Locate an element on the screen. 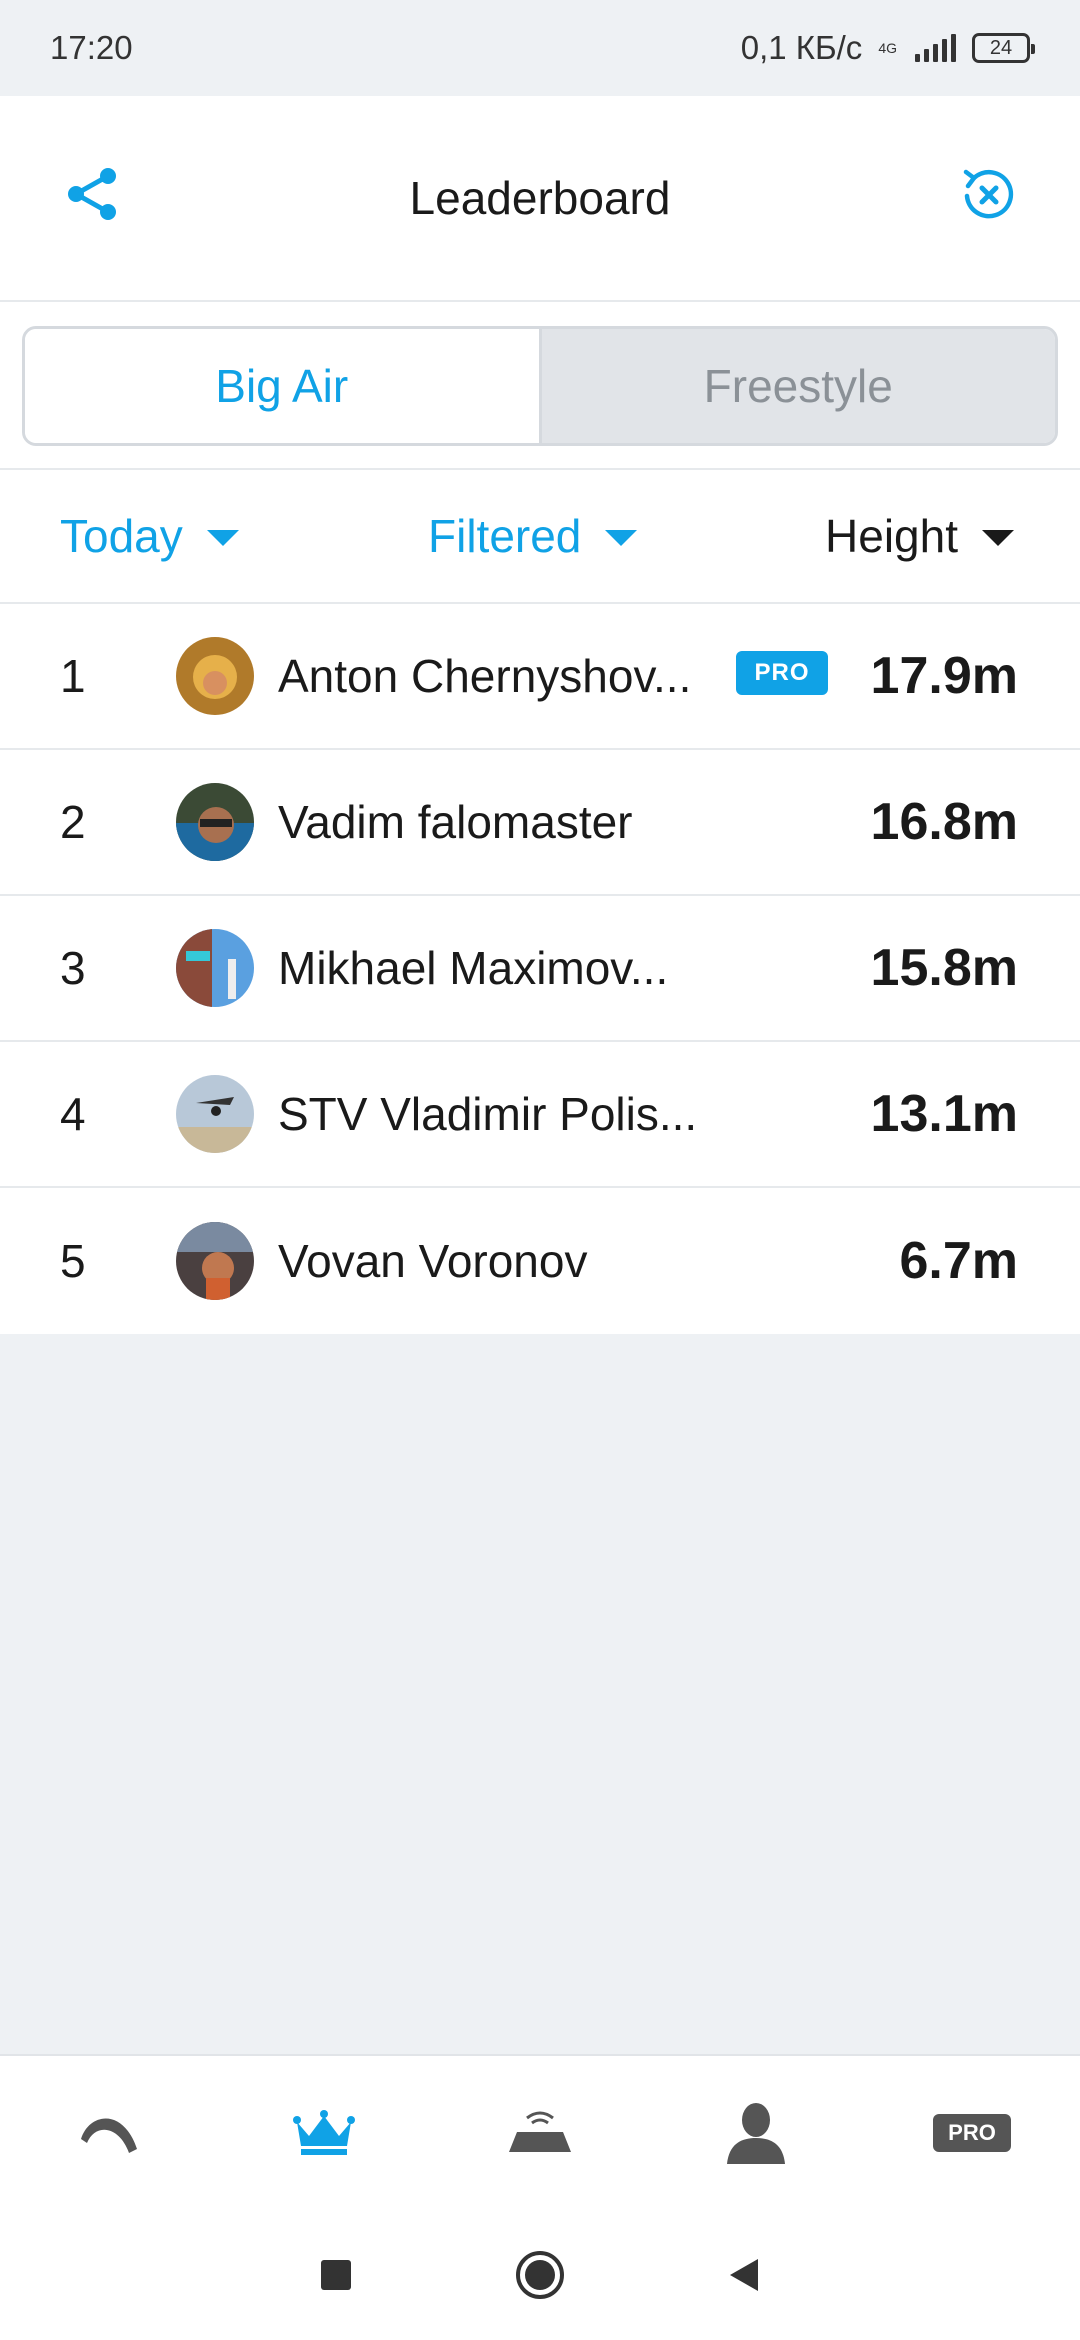 This screenshot has width=1080, height=2340. recents-icon is located at coordinates (336, 2275).